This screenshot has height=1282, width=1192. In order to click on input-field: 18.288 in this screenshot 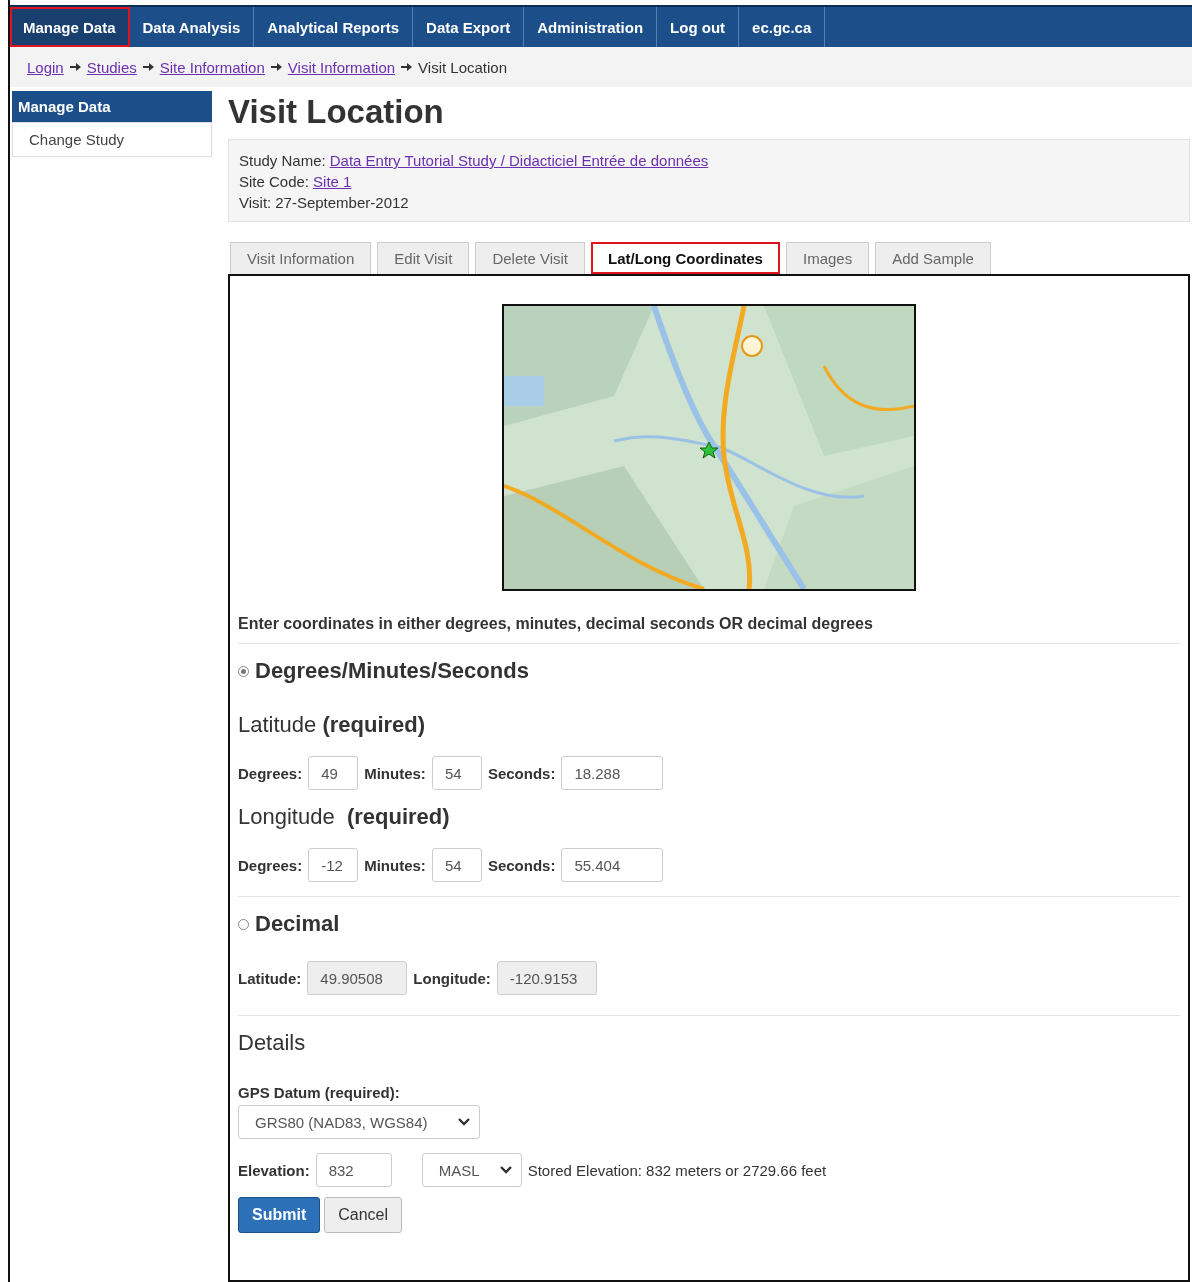, I will do `click(612, 773)`.